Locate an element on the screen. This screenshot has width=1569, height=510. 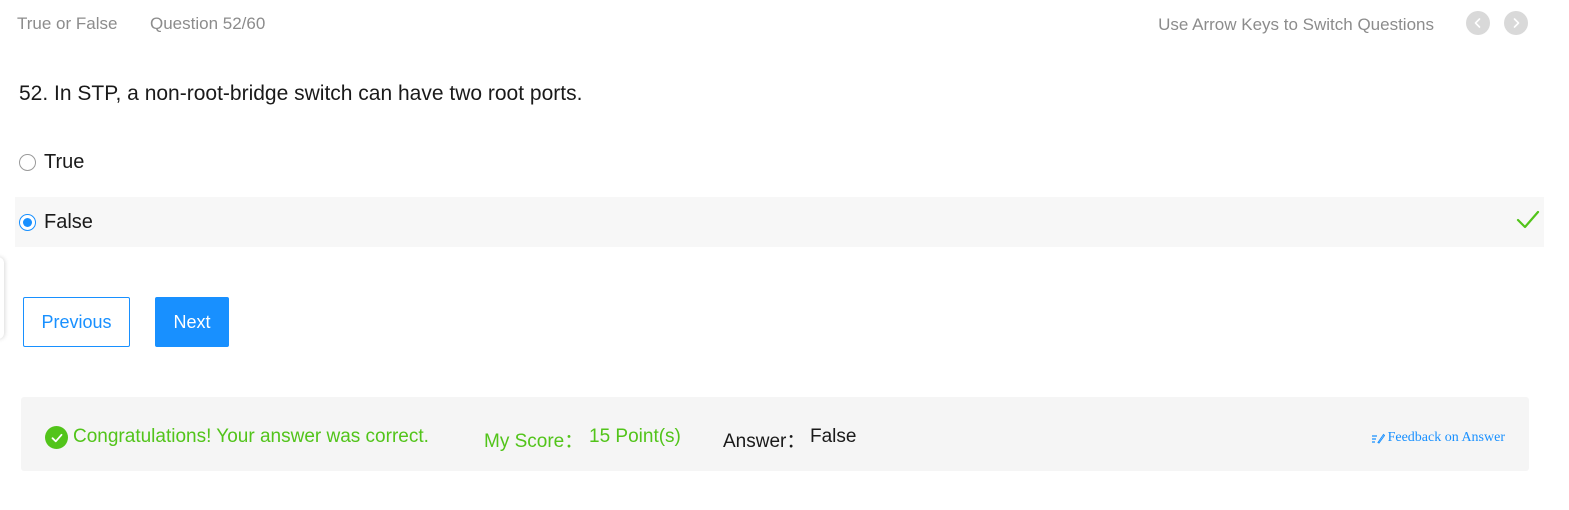
radio-true is located at coordinates (27, 162).